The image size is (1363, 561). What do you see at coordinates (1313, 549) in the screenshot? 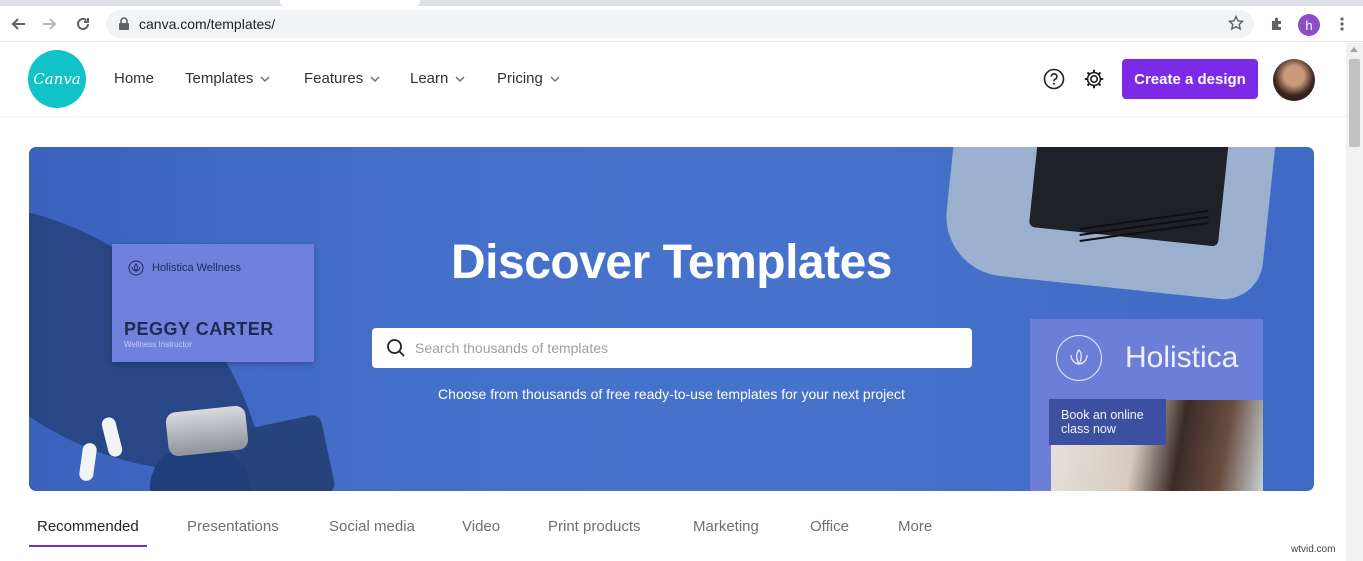
I see `watermark-text: wtvid.com` at bounding box center [1313, 549].